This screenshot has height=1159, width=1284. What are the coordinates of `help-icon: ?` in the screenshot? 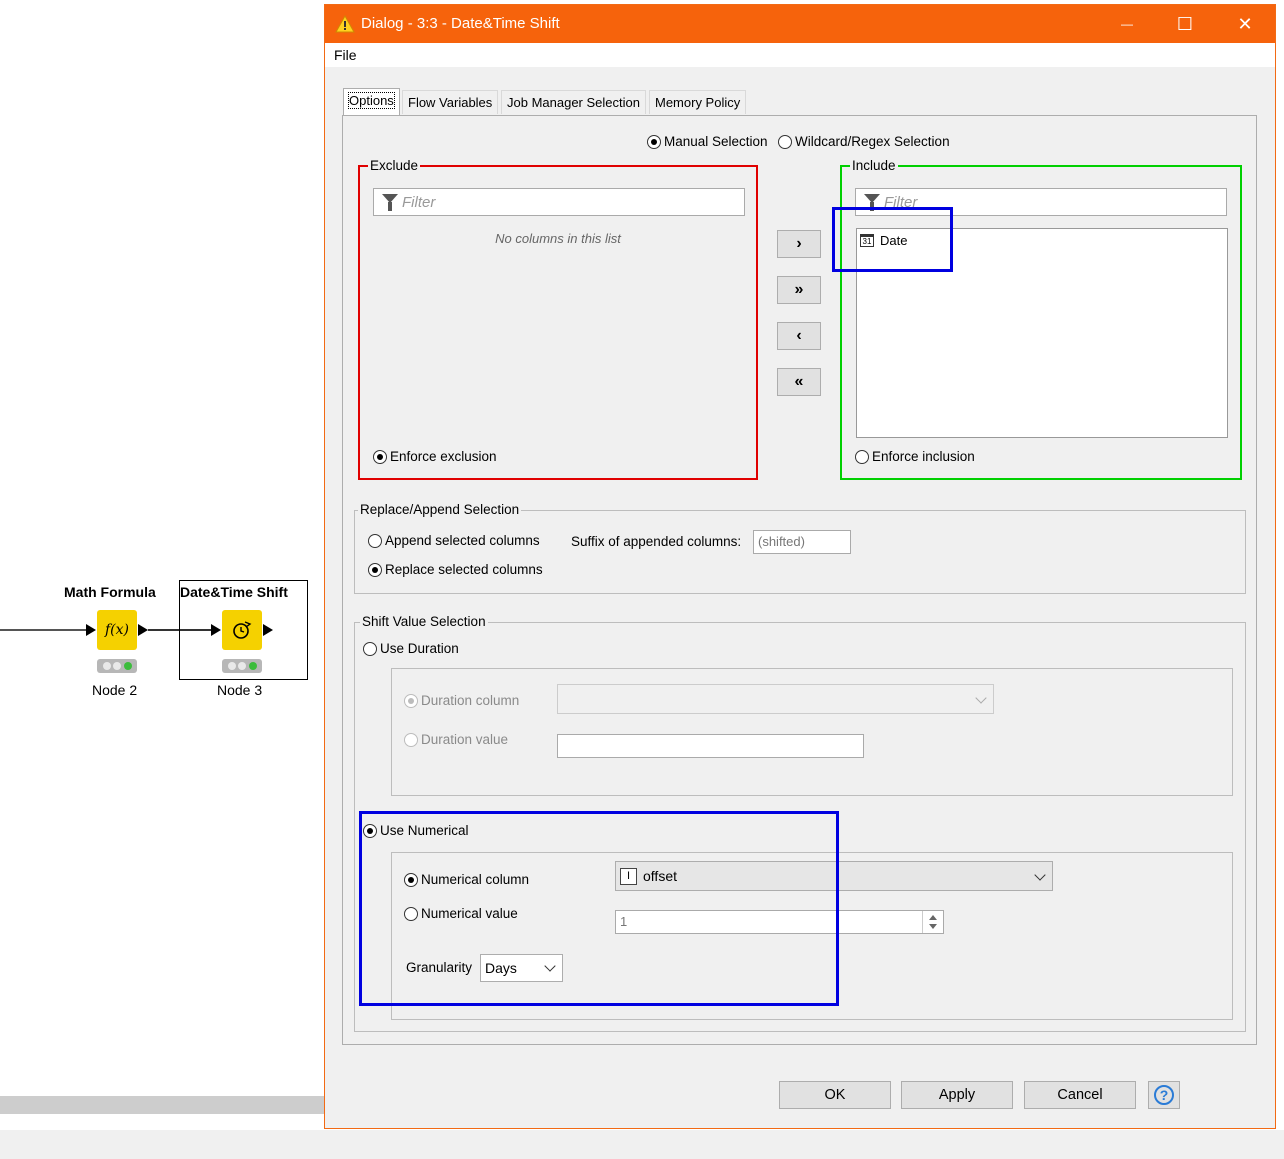 It's located at (1164, 1095).